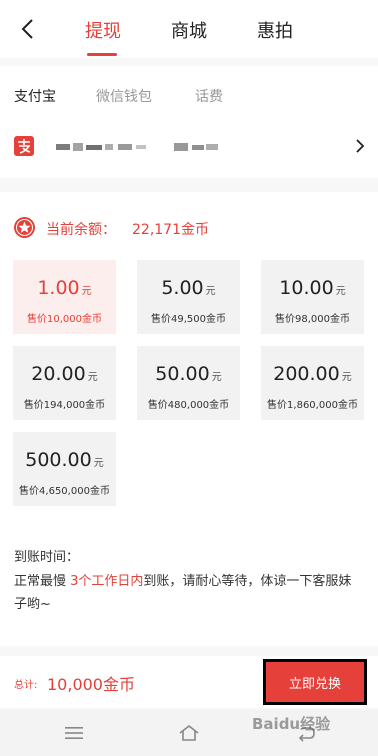 This screenshot has height=756, width=378. I want to click on pay-tab-phone-credit: 话费, so click(209, 96).